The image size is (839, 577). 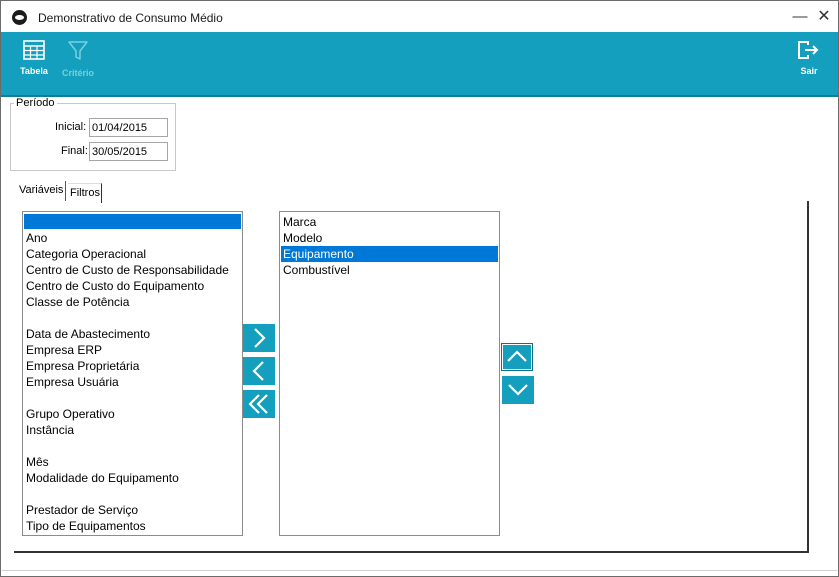 I want to click on tabela-button: Tabela, so click(x=34, y=58).